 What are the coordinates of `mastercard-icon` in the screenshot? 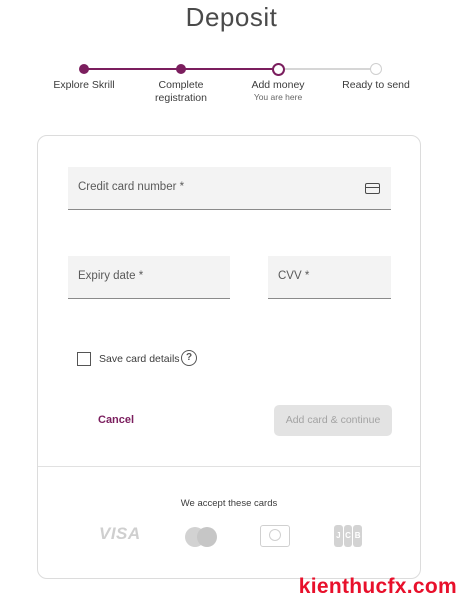 It's located at (201, 537).